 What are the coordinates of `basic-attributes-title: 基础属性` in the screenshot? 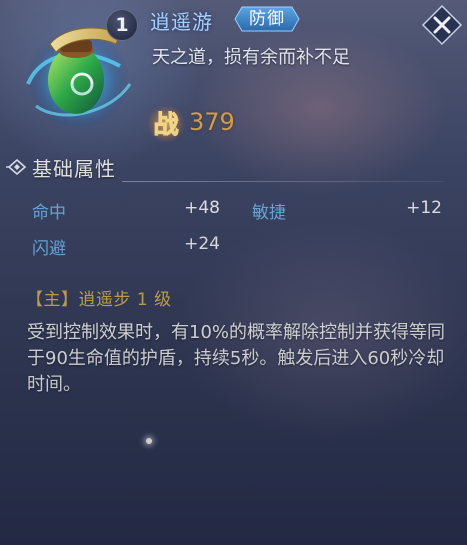 It's located at (74, 169).